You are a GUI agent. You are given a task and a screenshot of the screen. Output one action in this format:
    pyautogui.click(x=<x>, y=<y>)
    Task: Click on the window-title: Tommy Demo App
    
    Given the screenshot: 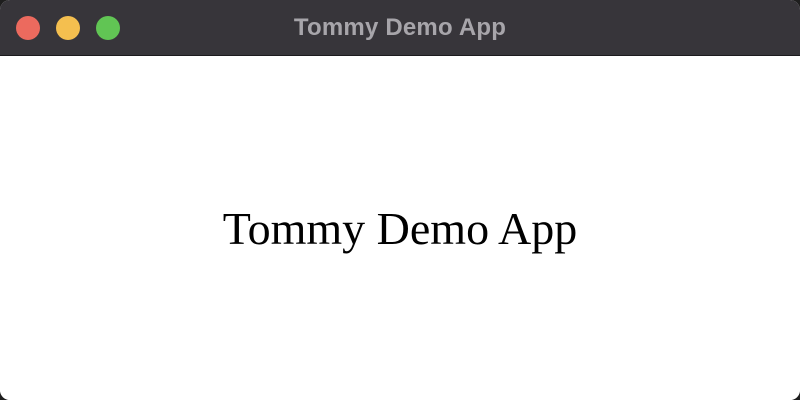 What is the action you would take?
    pyautogui.click(x=400, y=27)
    